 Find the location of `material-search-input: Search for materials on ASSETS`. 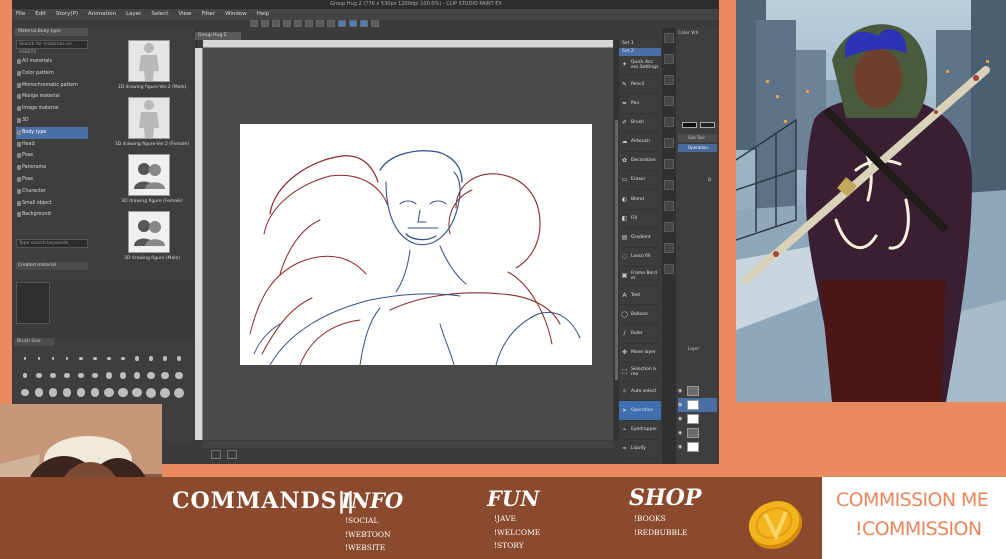

material-search-input: Search for materials on ASSETS is located at coordinates (52, 47).